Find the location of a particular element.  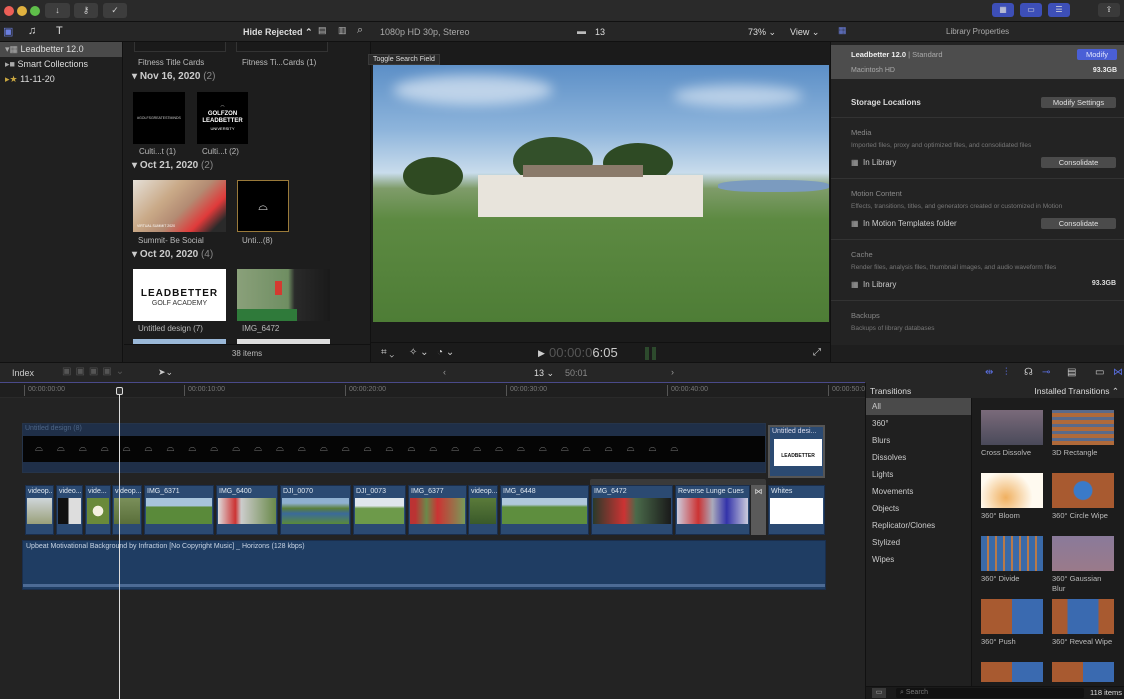

transition-marker: ⋈ is located at coordinates (758, 510).